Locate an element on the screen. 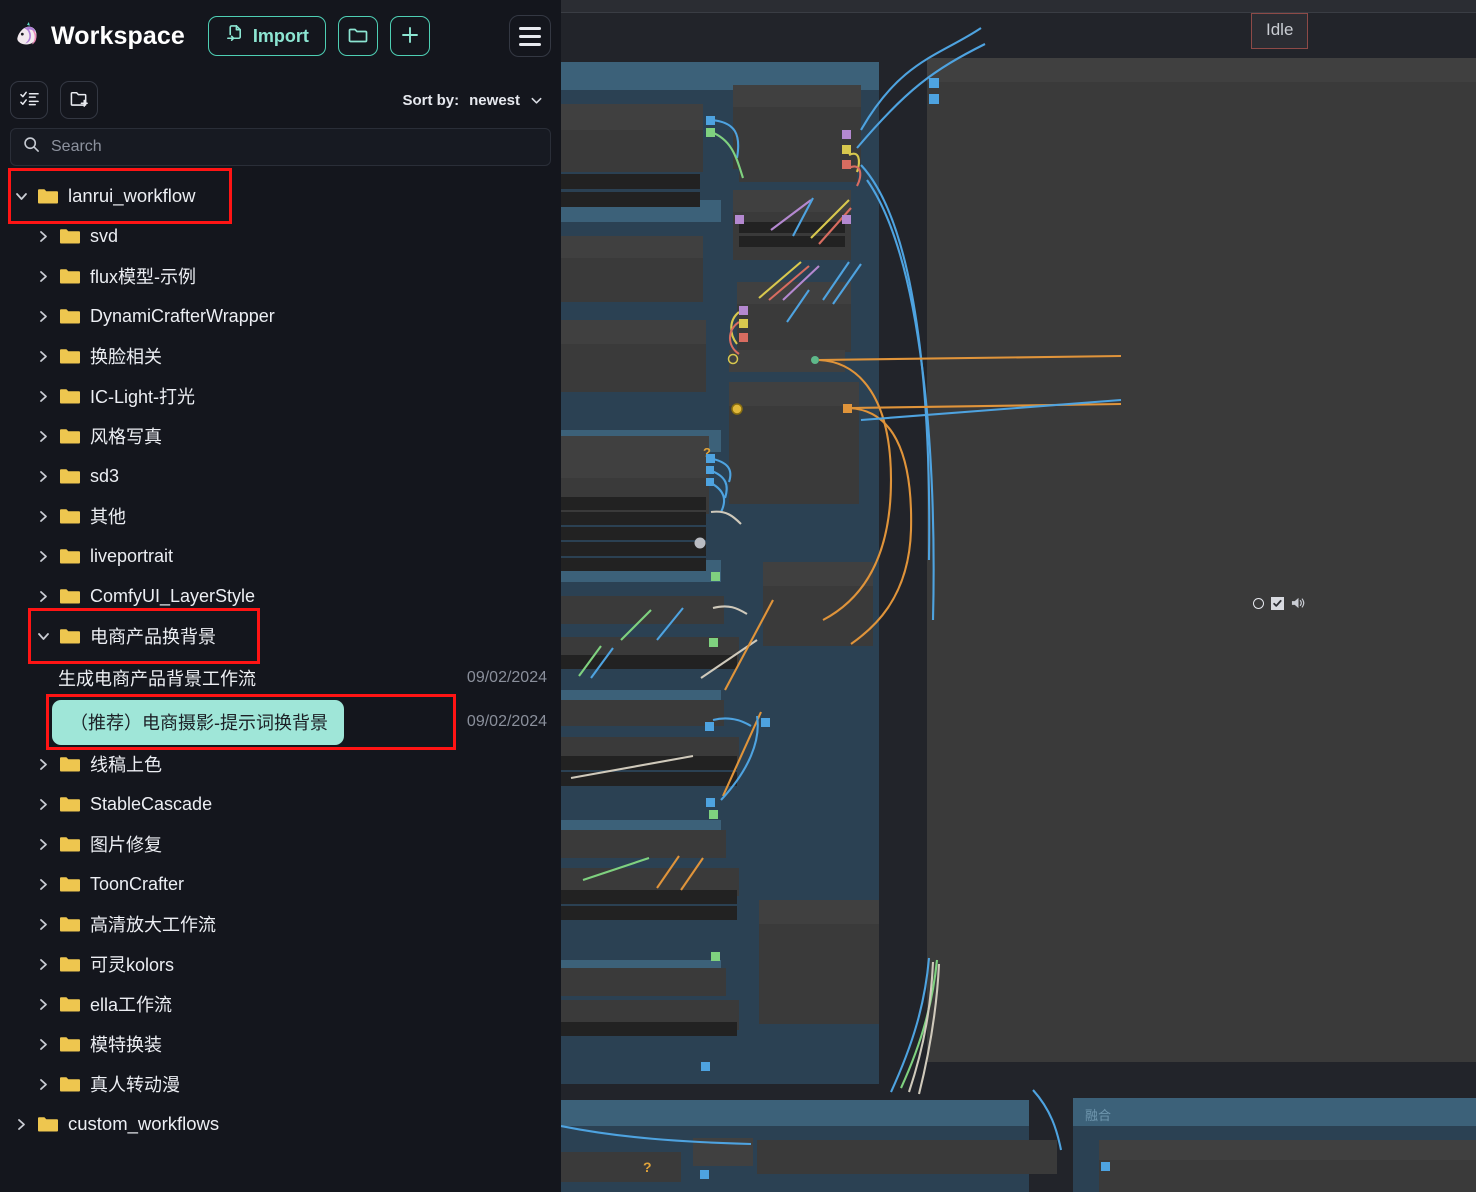  tree-folder-item: IC-Light-打光 is located at coordinates (280, 396).